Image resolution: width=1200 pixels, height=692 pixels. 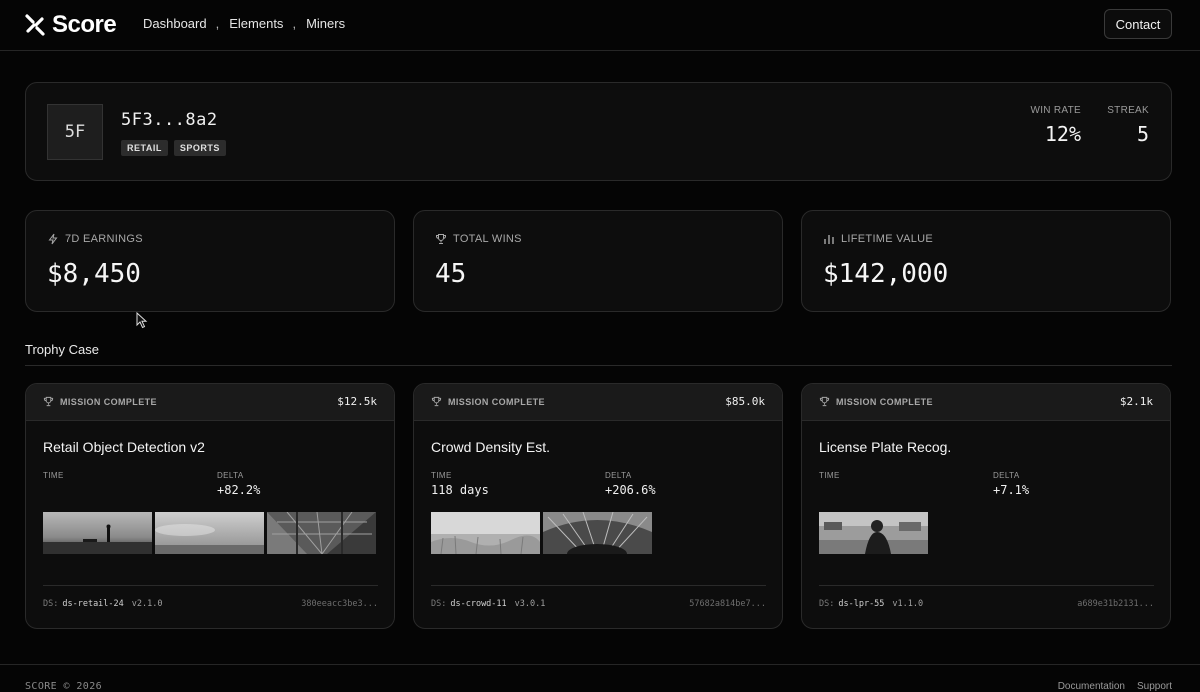 I want to click on tag-list: RETAIL SPORTS, so click(x=173, y=148).